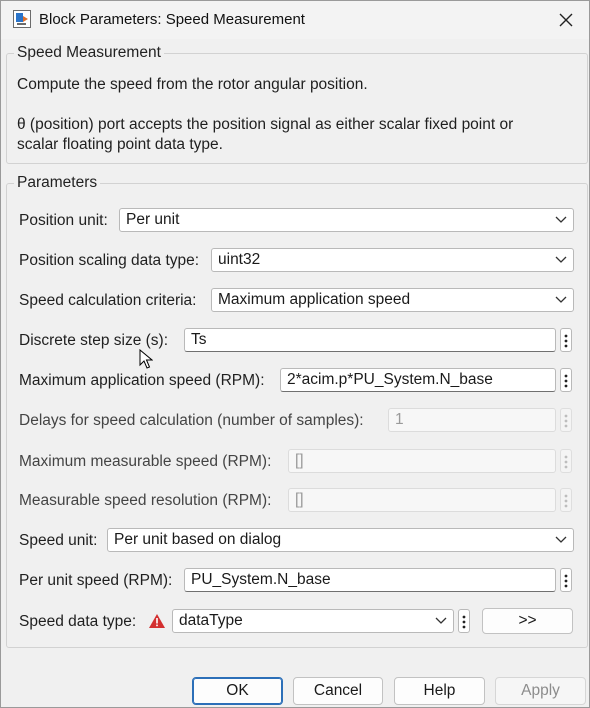 The image size is (590, 708). What do you see at coordinates (22, 19) in the screenshot?
I see `simulink-block-icon` at bounding box center [22, 19].